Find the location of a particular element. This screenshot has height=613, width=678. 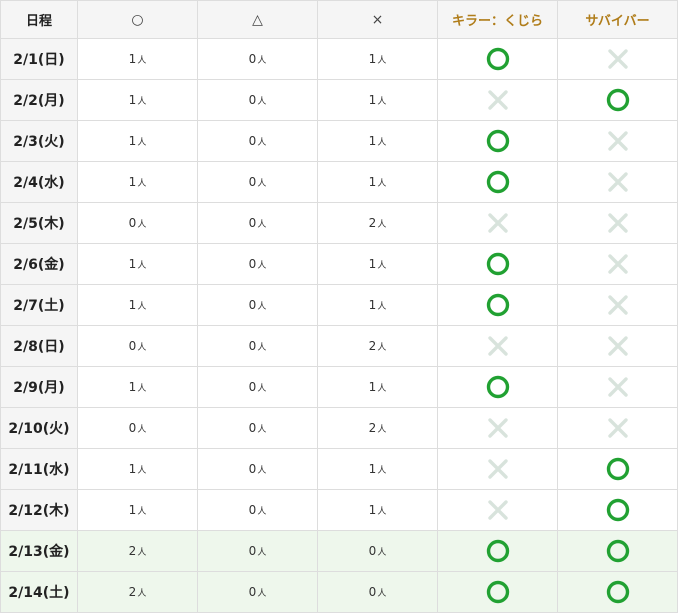

table-row: 2/1(日) 1人 0人 1人 is located at coordinates (339, 59).